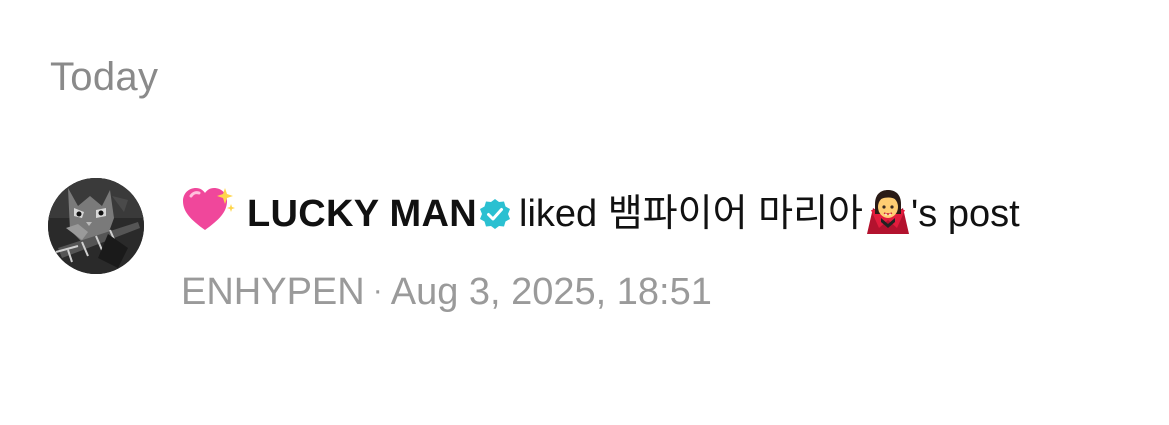 This screenshot has width=1169, height=425. I want to click on target-name-link: 뱀파이어 마리아, so click(735, 214).